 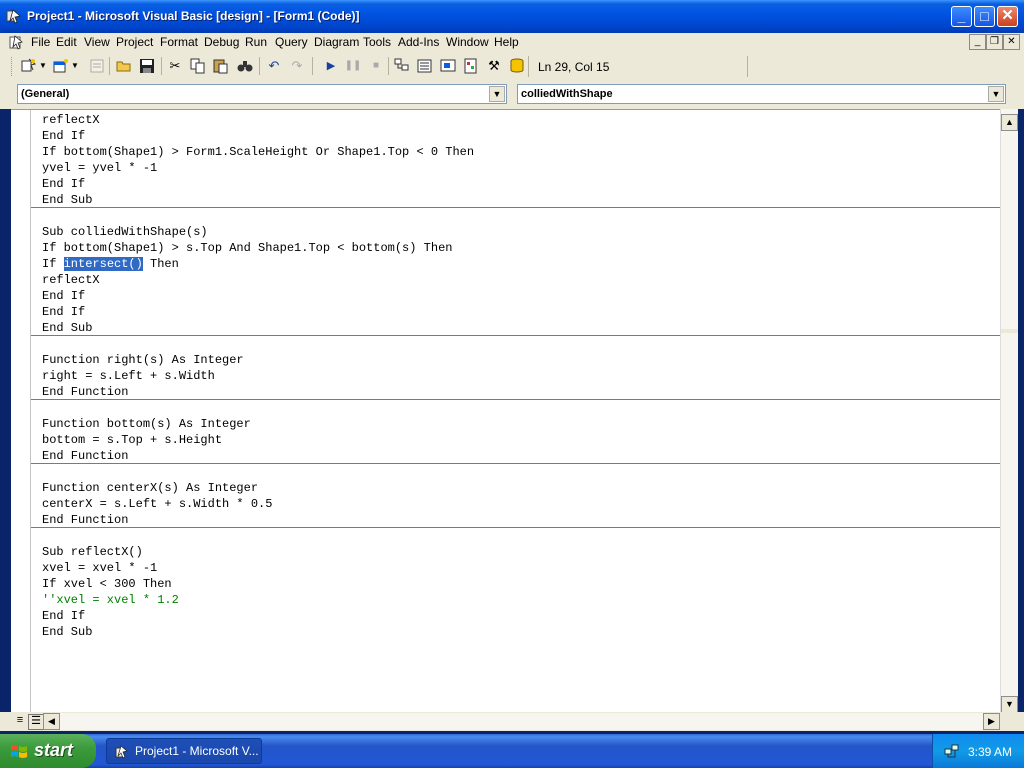 I want to click on menu-help: Help, so click(x=506, y=42).